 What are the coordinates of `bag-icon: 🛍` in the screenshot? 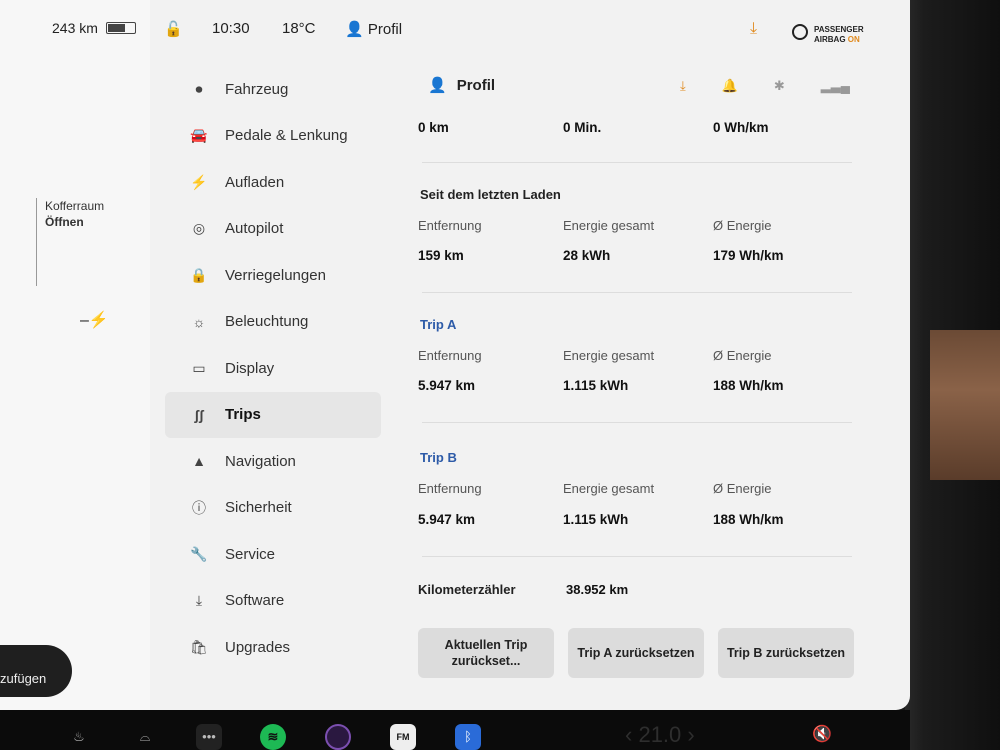 It's located at (199, 646).